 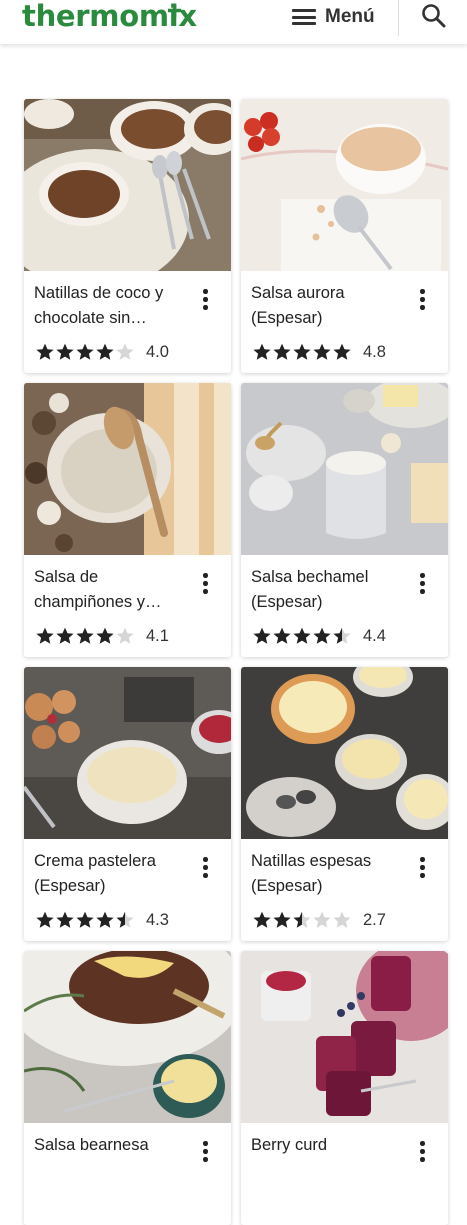 I want to click on menu-label: Menú, so click(x=350, y=16).